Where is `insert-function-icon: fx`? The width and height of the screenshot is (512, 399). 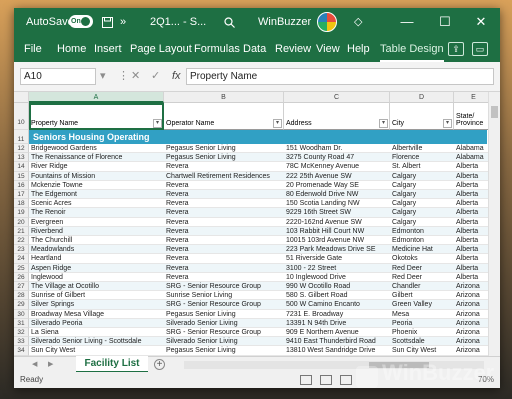
insert-function-icon: fx is located at coordinates (176, 76).